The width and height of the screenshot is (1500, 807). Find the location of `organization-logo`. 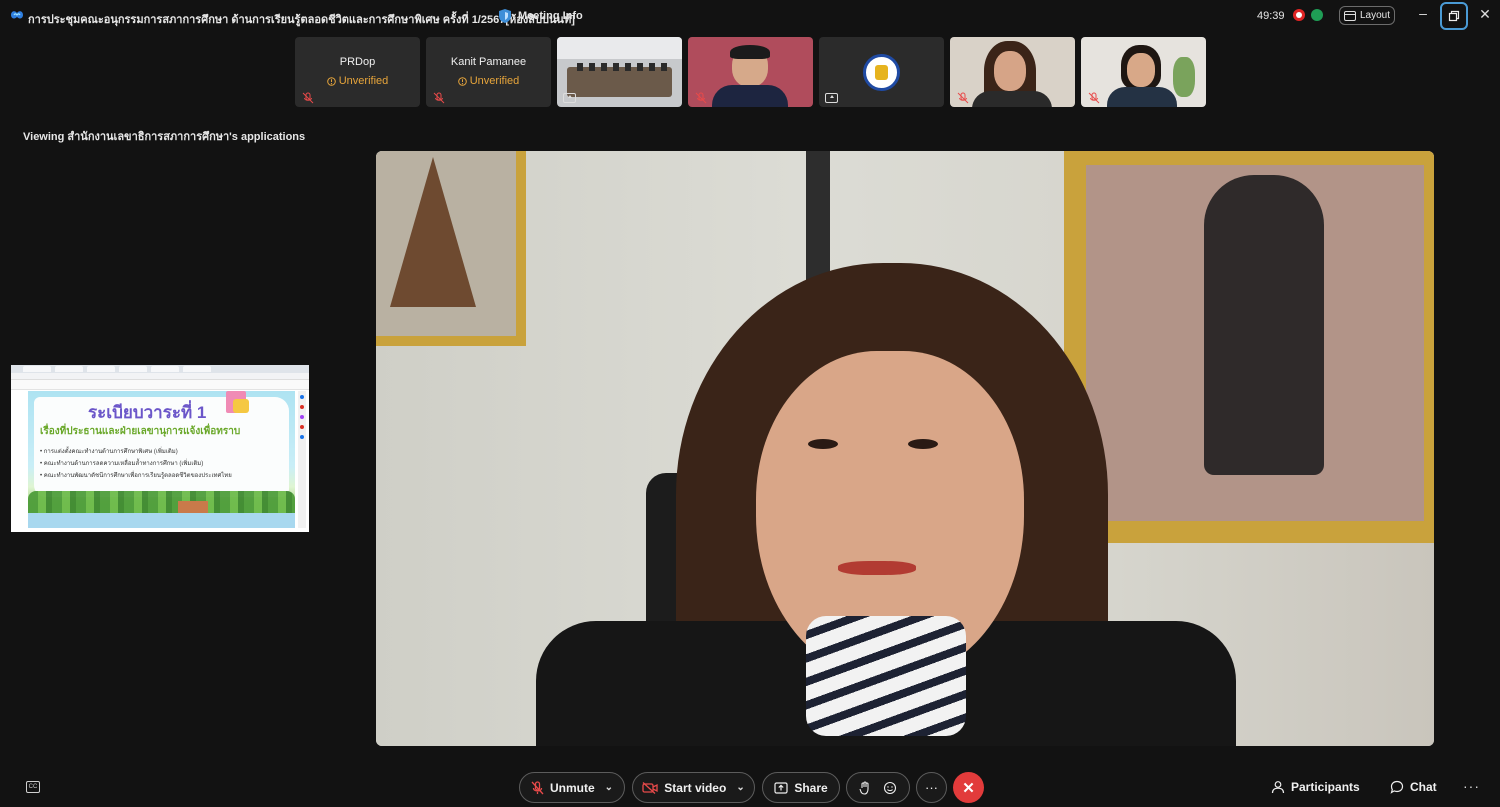

organization-logo is located at coordinates (881, 72).